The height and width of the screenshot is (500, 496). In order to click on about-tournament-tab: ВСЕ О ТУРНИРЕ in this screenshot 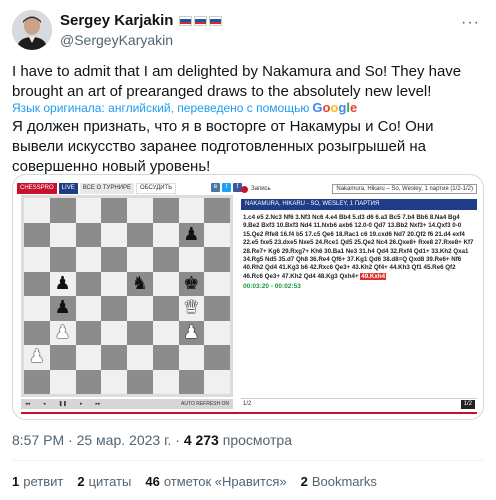, I will do `click(106, 188)`.